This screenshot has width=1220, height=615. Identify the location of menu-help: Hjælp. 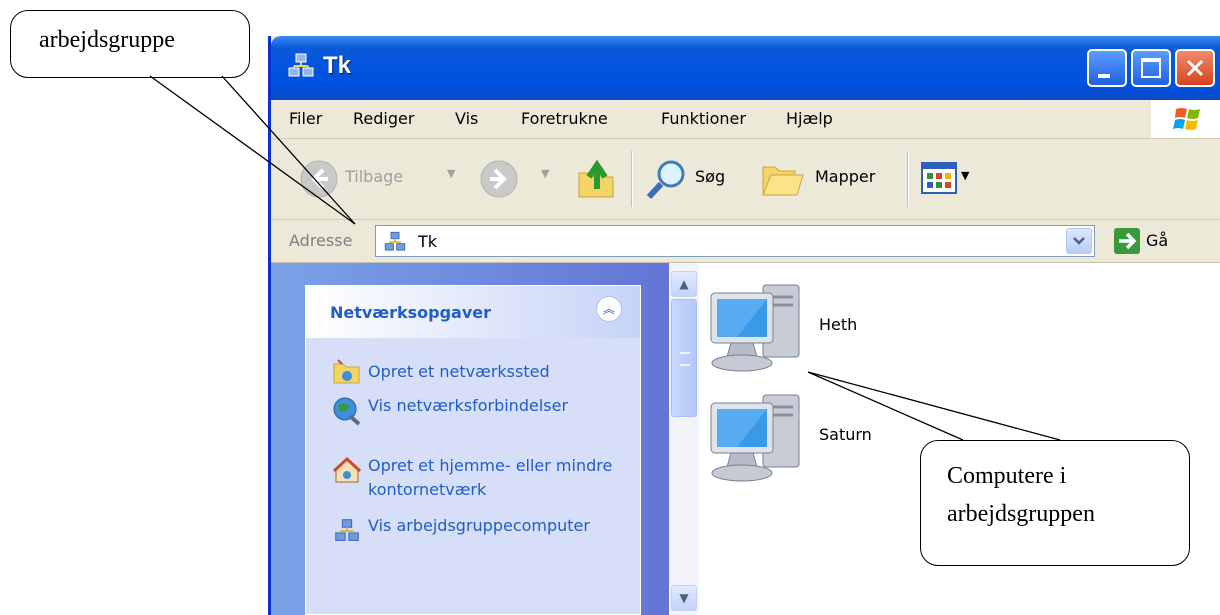
(809, 118).